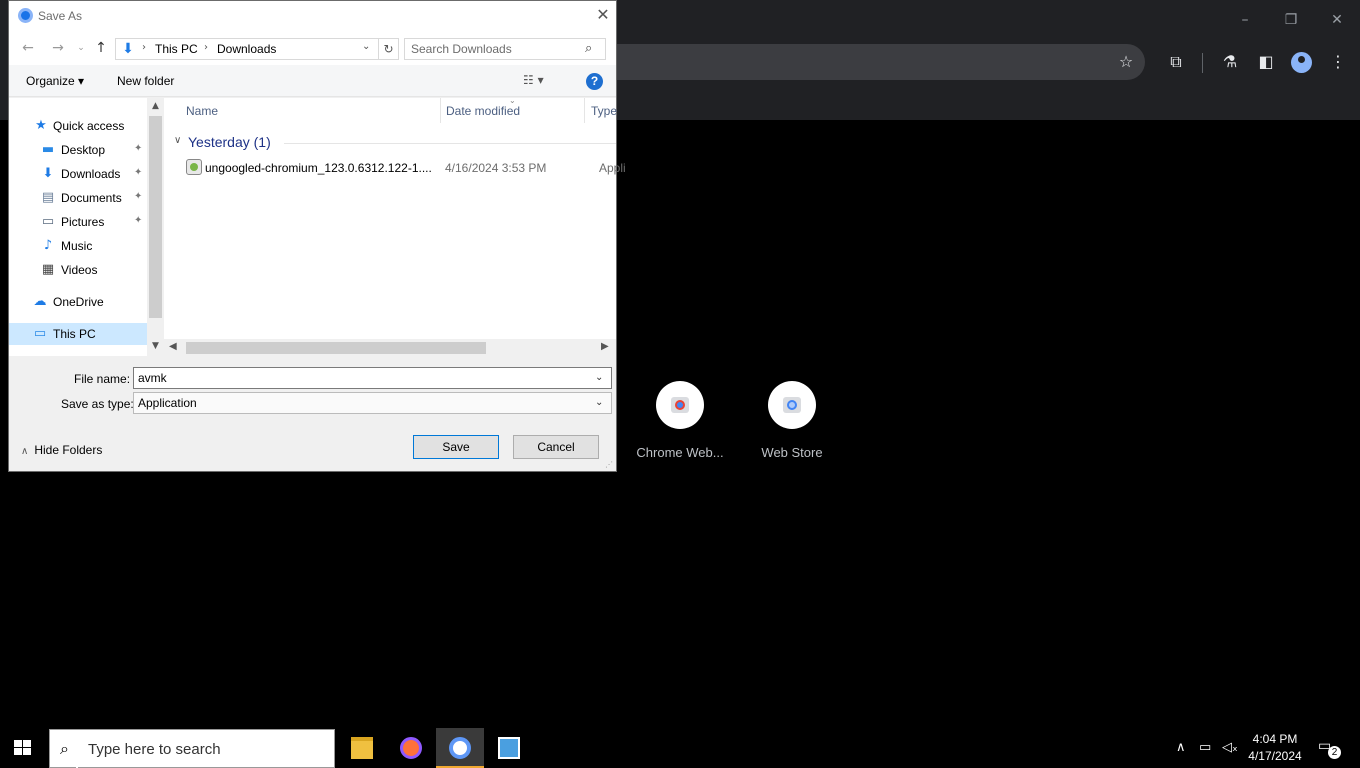  What do you see at coordinates (78, 222) in the screenshot?
I see `sidebar-item-pictures: ▭ Pictures ✦` at bounding box center [78, 222].